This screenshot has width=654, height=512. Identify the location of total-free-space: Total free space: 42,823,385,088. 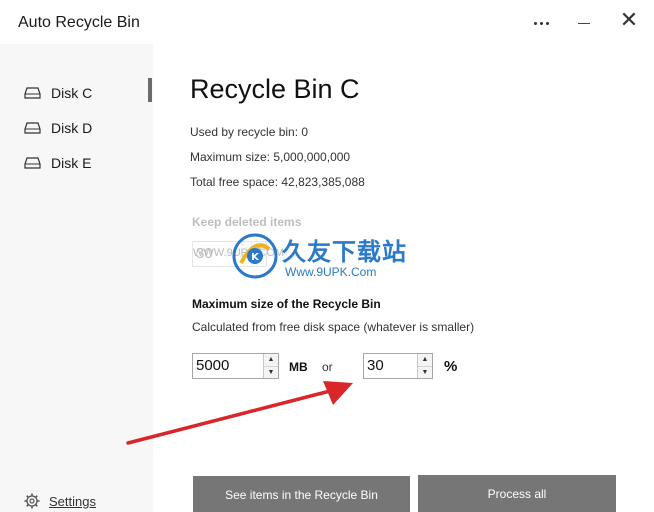
(277, 182).